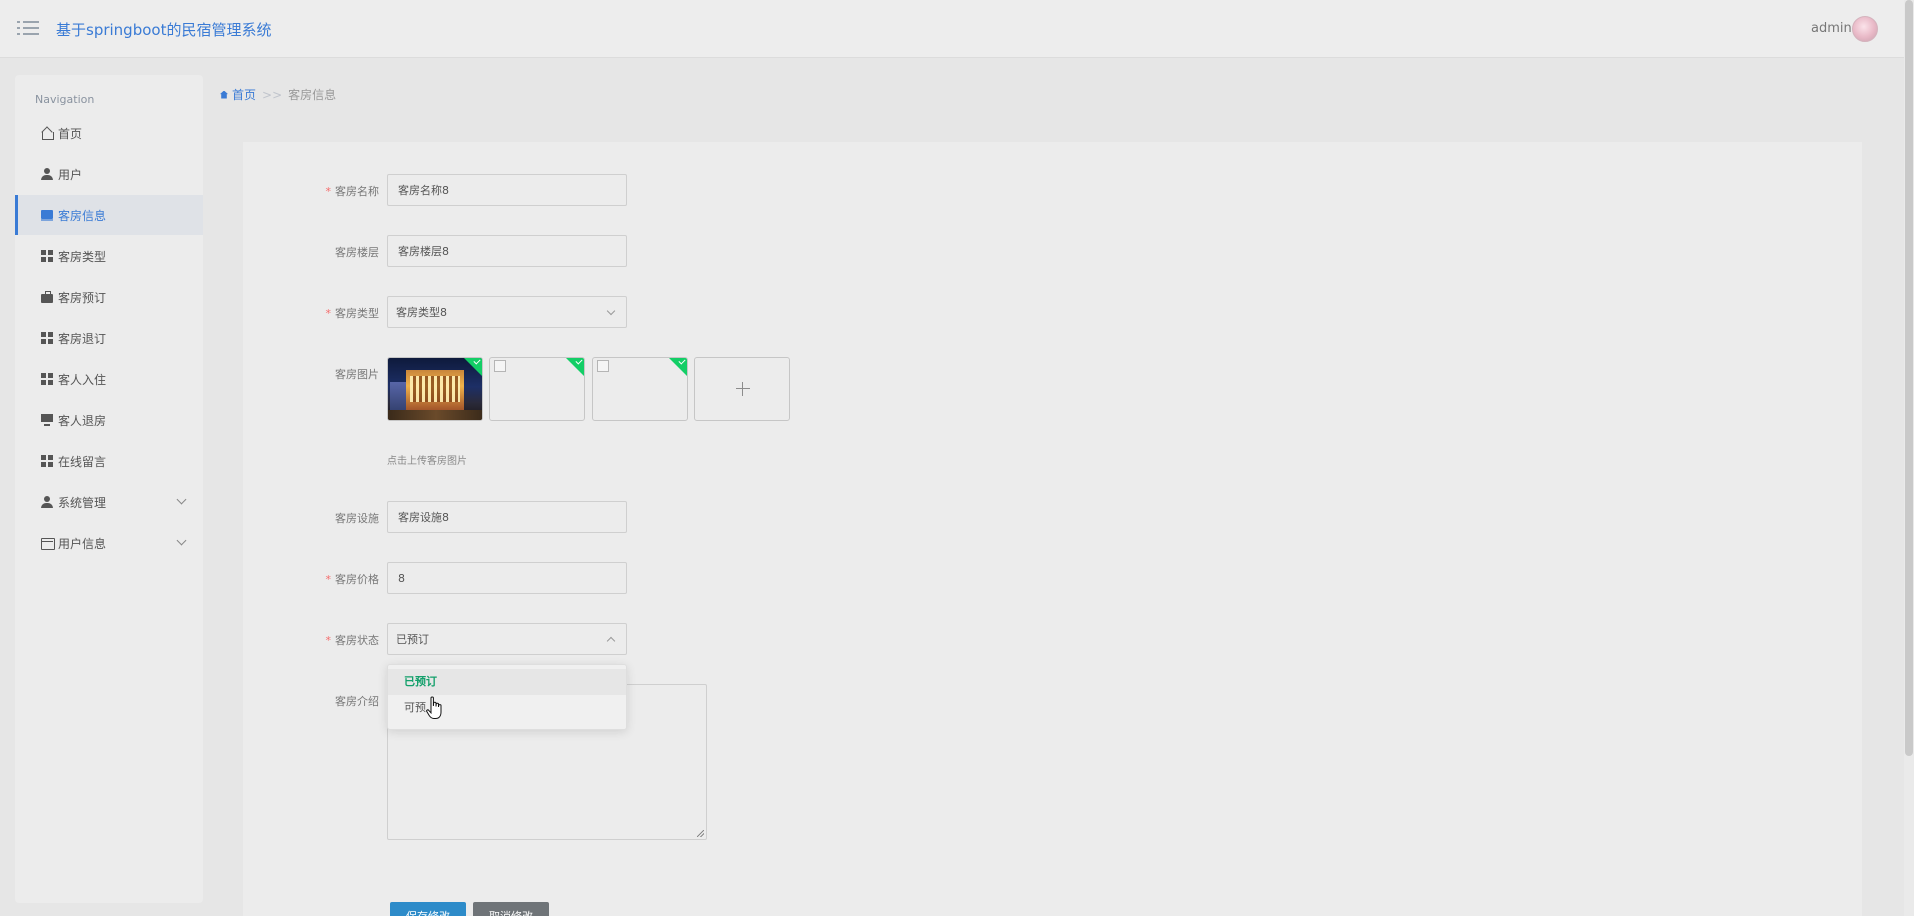 This screenshot has width=1914, height=916. What do you see at coordinates (65, 99) in the screenshot?
I see `nav-heading: Navigation` at bounding box center [65, 99].